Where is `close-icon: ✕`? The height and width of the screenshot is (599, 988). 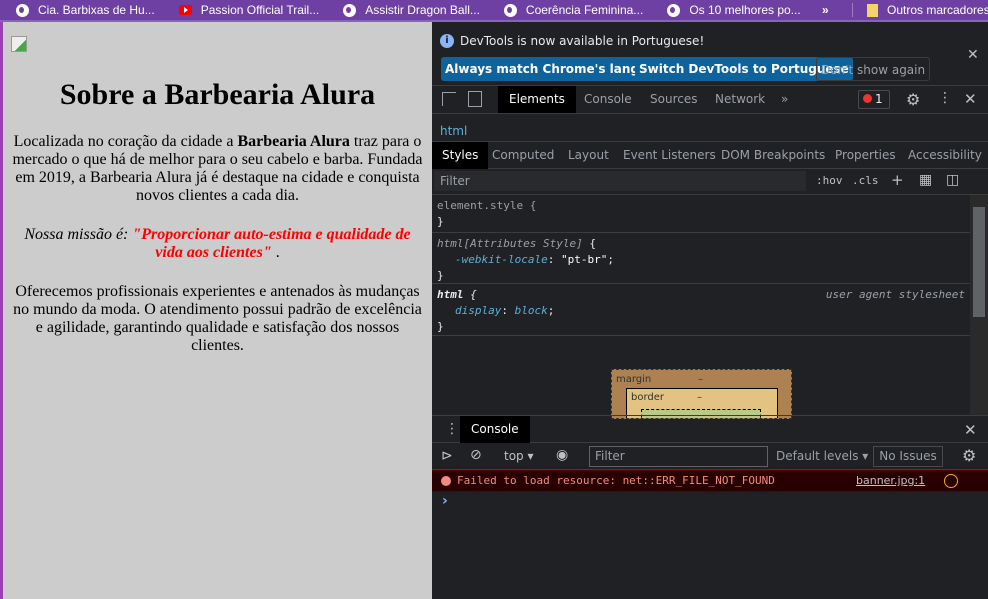
close-icon: ✕ is located at coordinates (973, 55).